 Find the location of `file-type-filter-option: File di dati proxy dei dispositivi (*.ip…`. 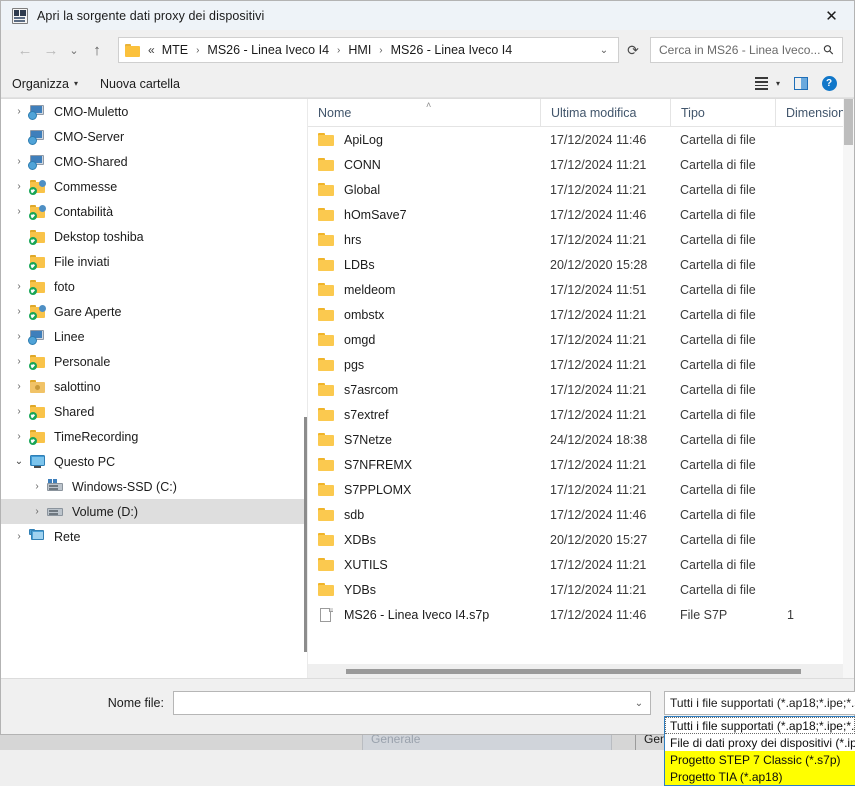

file-type-filter-option: File di dati proxy dei dispositivi (*.ip… is located at coordinates (760, 742).